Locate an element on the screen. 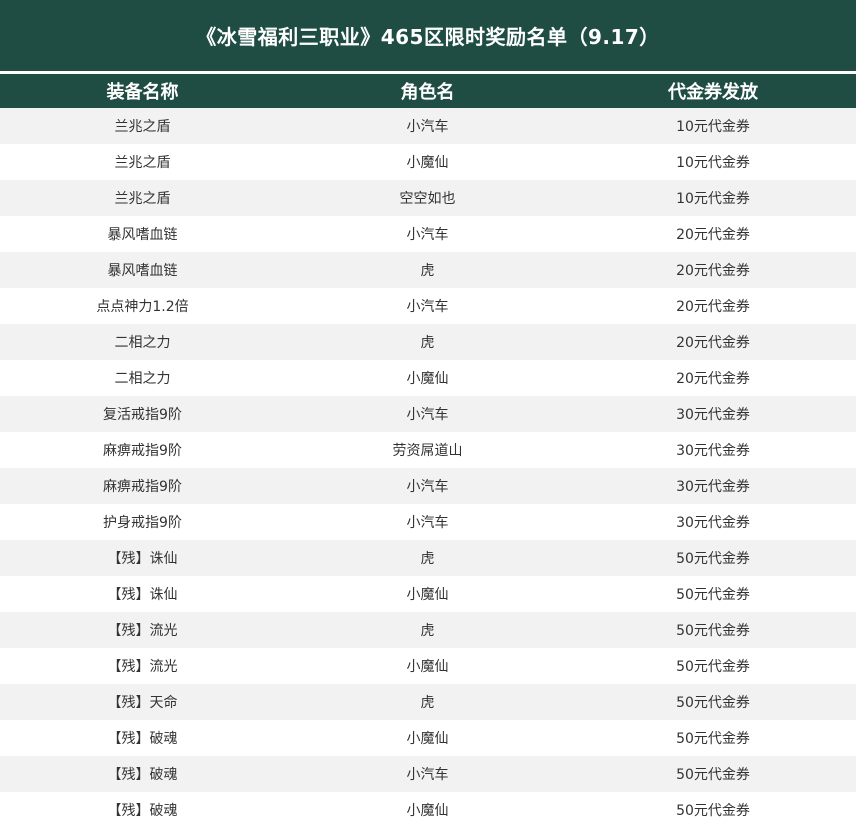 The image size is (856, 829). table-row: 【残】天命 虎 50元代金券 is located at coordinates (428, 702).